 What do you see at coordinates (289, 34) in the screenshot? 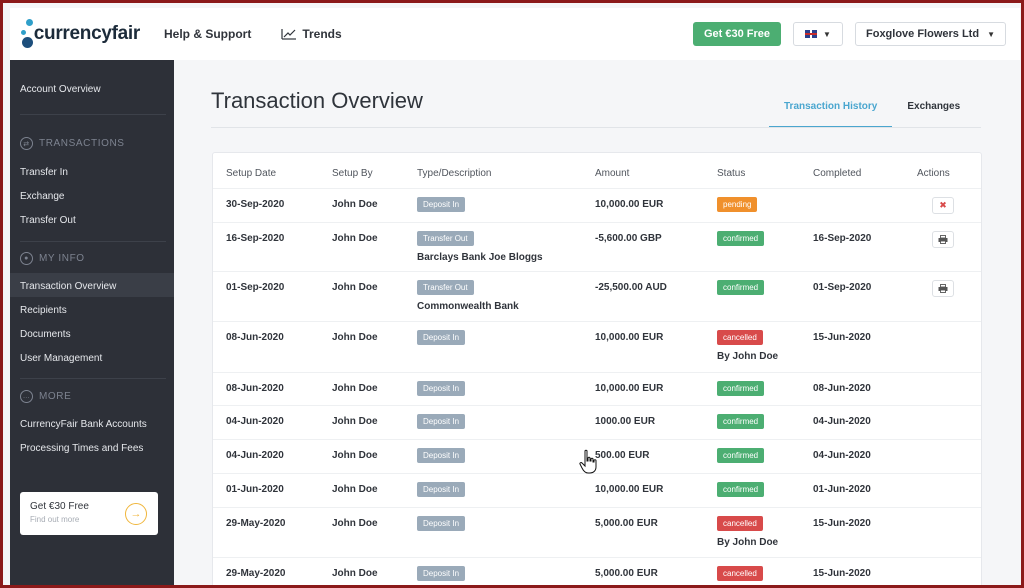
I see `trend-chart-icon` at bounding box center [289, 34].